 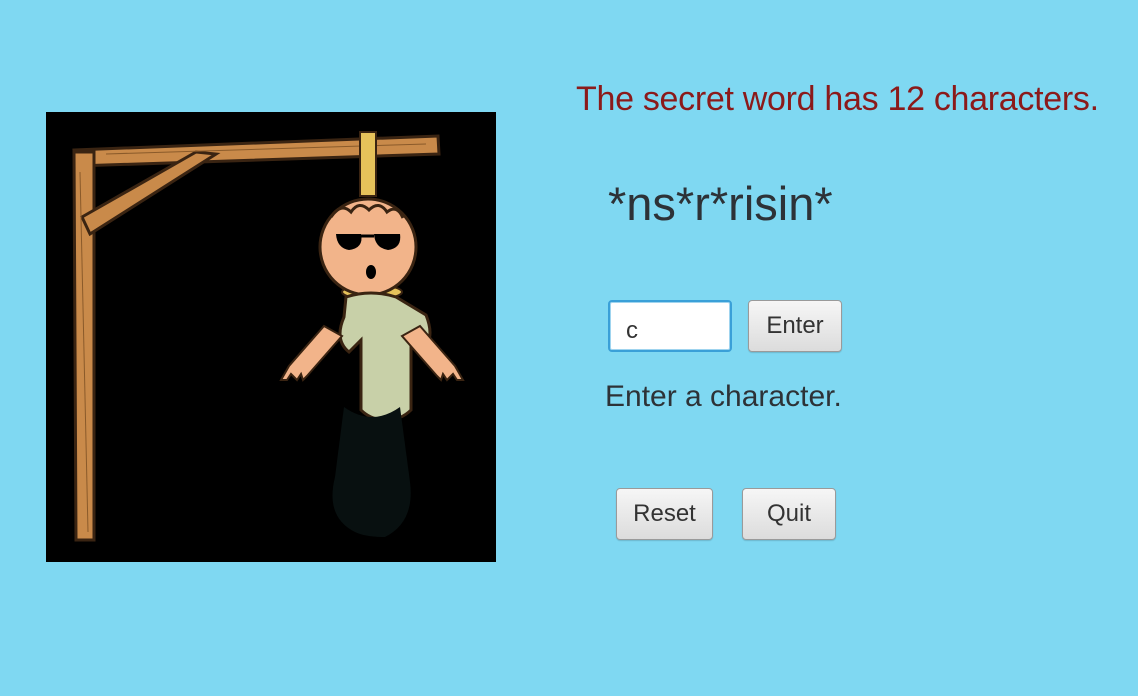 I want to click on masked-word: *ns*r*risin*, so click(x=720, y=203).